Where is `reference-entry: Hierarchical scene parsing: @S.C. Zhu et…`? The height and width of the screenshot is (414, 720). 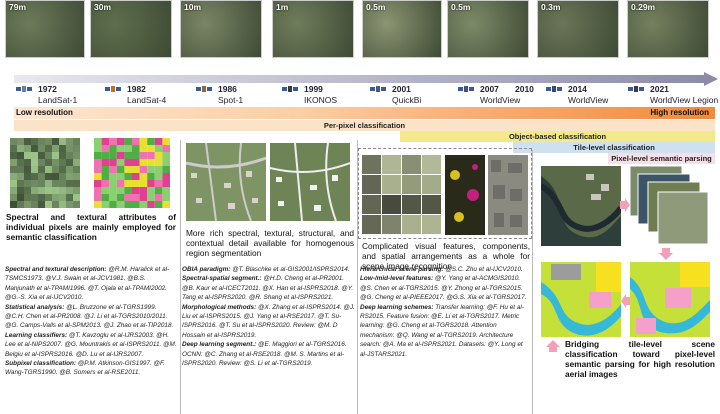
reference-entry: Hierarchical scene parsing: @S.C. Zhu et… is located at coordinates (441, 269).